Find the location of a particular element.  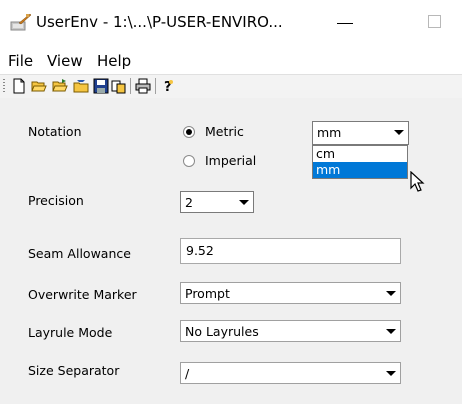

unit-option-mm: mm is located at coordinates (360, 170).